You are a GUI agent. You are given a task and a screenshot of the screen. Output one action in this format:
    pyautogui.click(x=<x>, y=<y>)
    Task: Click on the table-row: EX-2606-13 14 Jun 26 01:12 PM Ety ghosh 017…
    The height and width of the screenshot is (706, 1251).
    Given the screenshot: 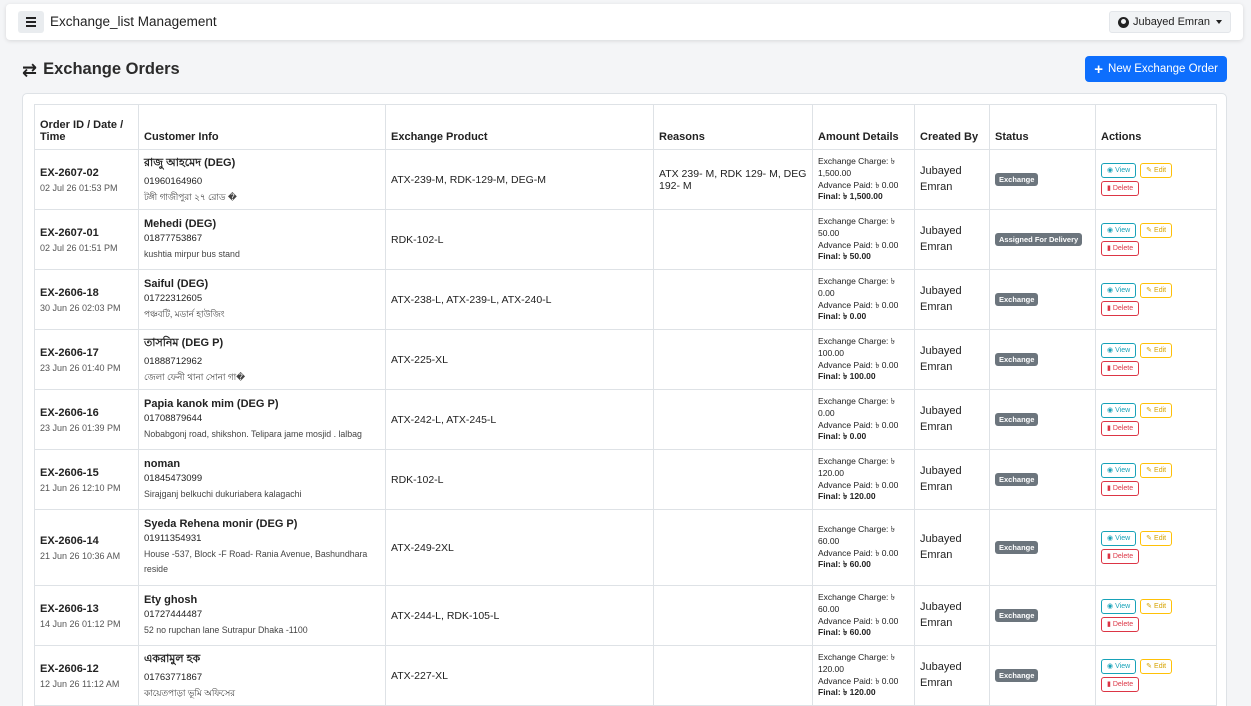 What is the action you would take?
    pyautogui.click(x=625, y=615)
    